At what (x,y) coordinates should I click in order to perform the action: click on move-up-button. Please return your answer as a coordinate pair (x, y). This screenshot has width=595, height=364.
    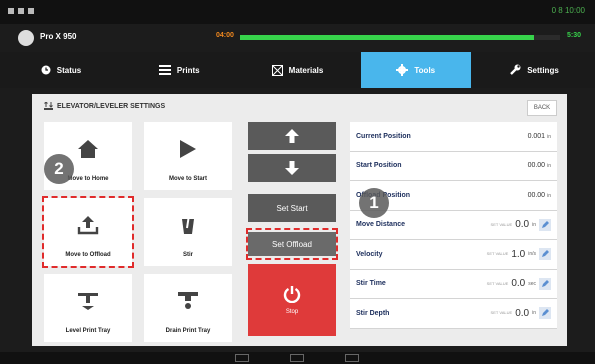
    Looking at the image, I should click on (292, 136).